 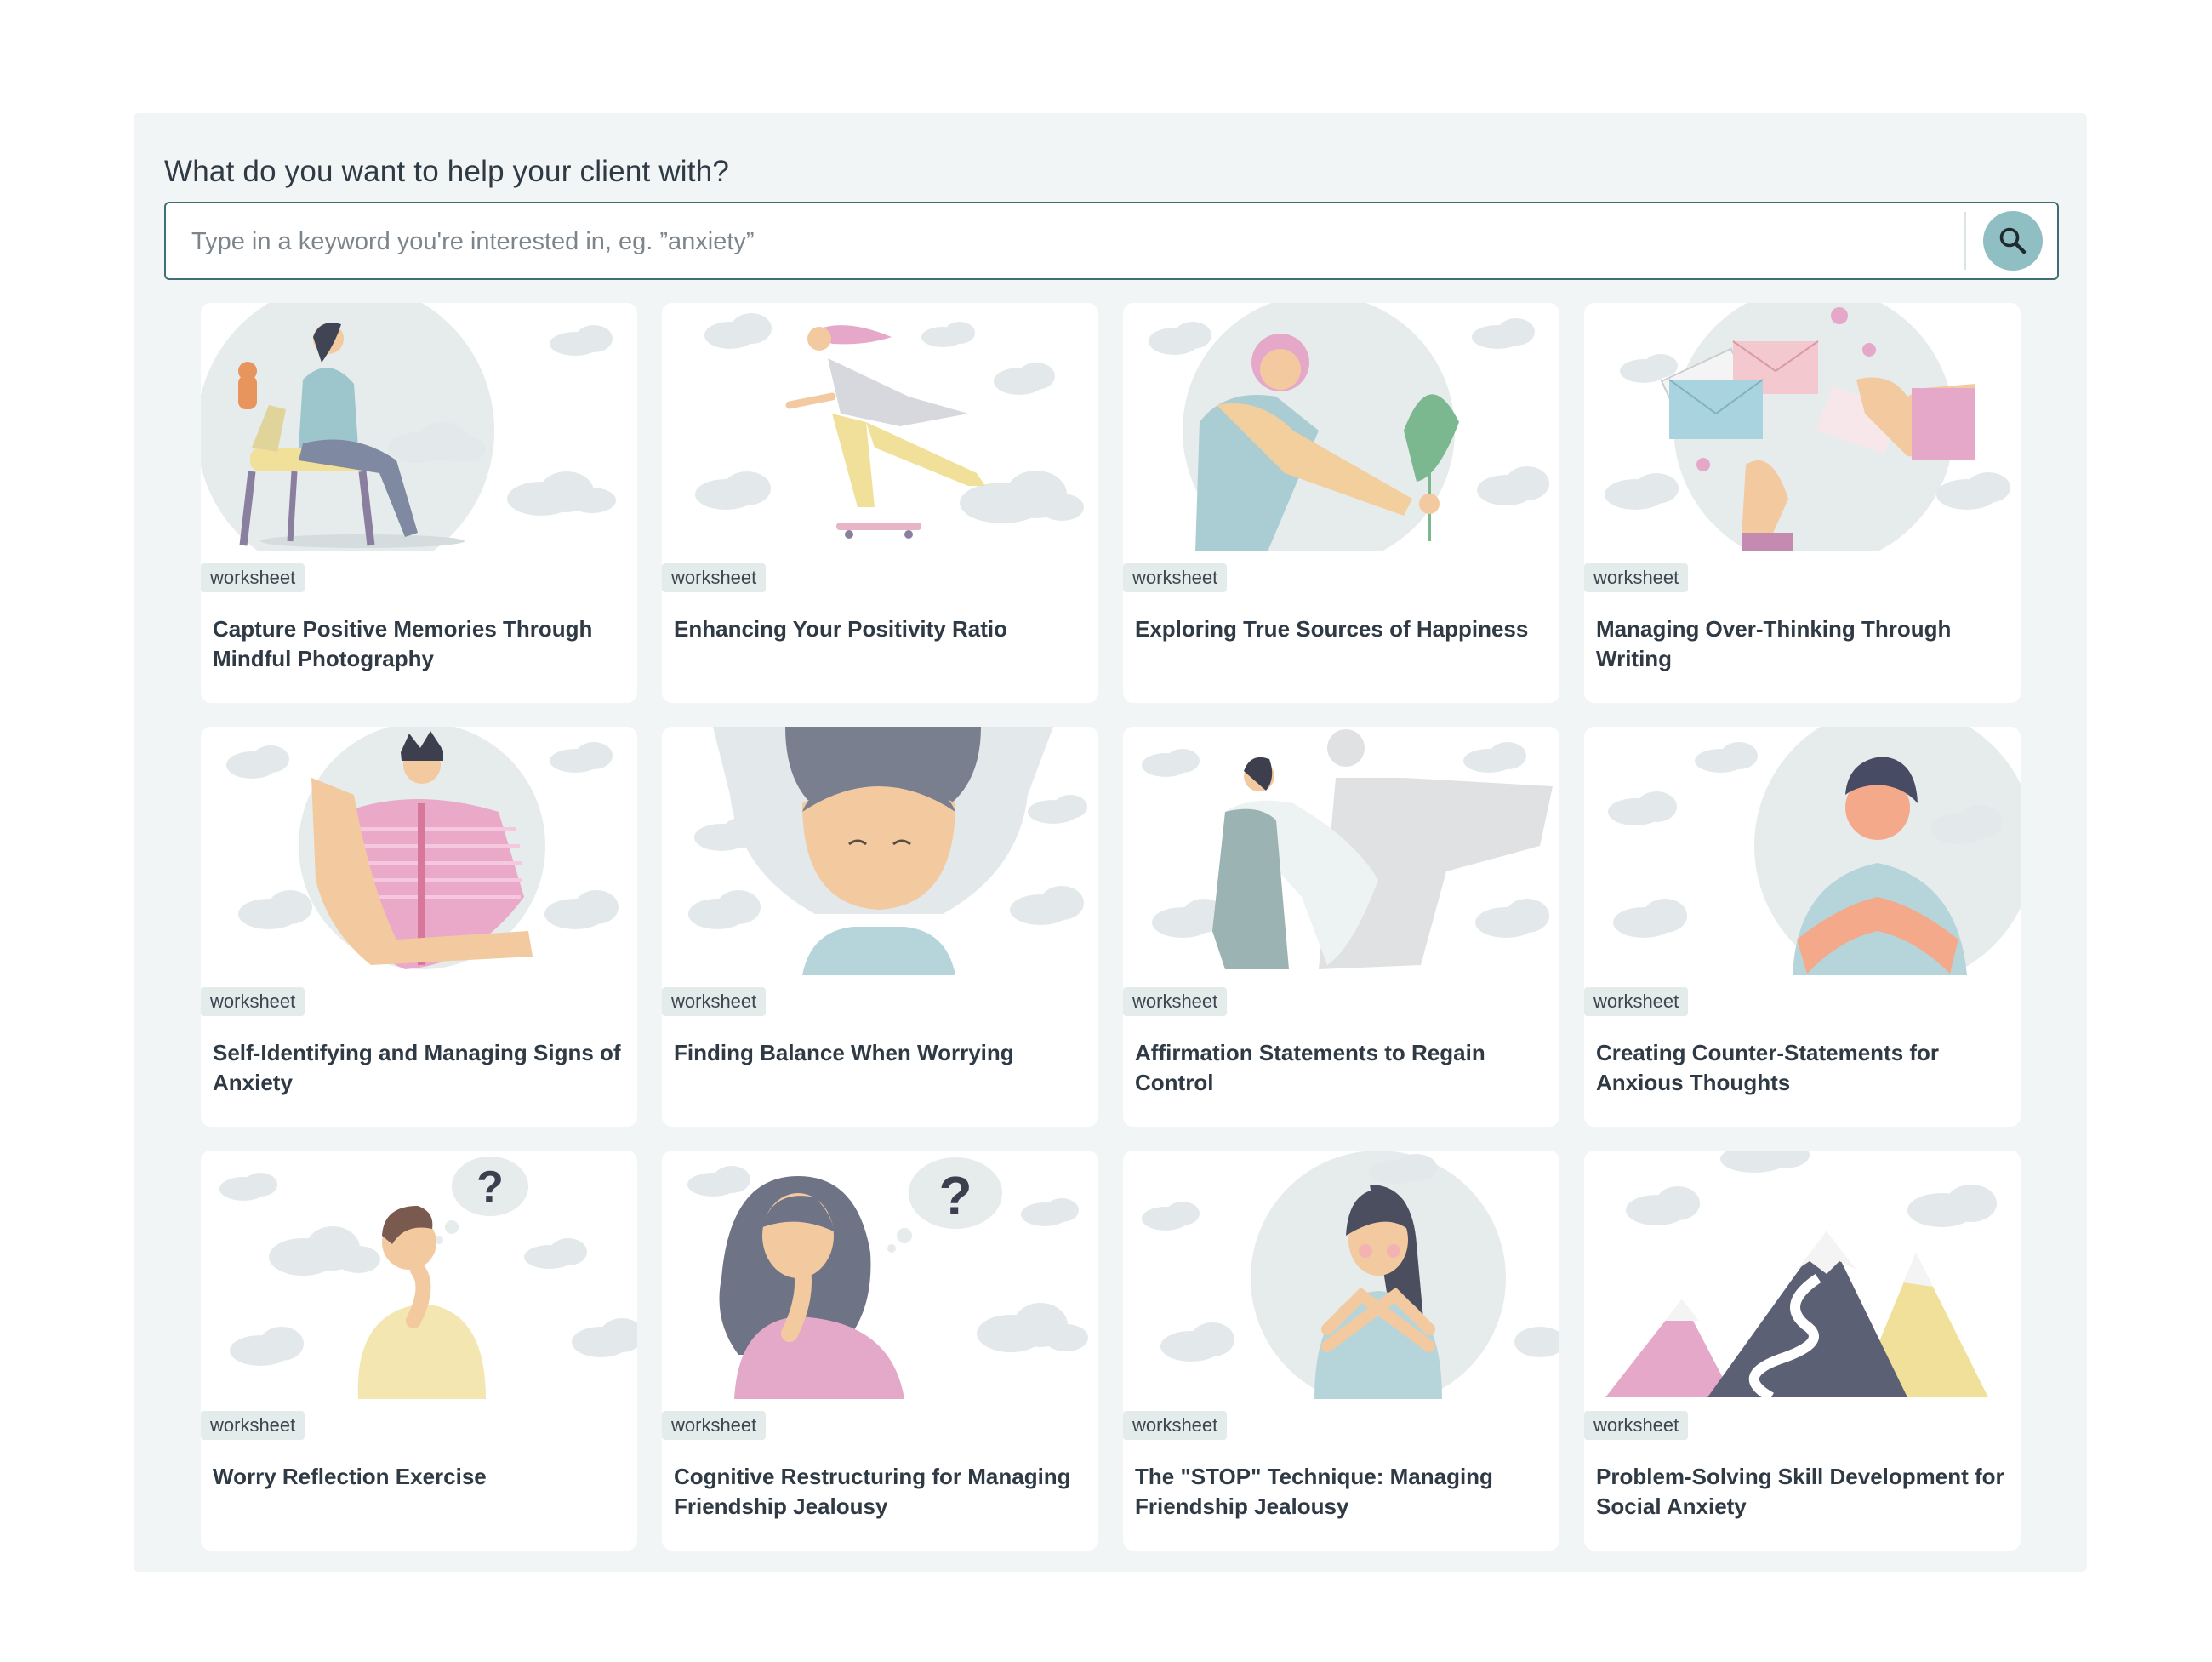 I want to click on man-waving-illustration, so click(x=422, y=848).